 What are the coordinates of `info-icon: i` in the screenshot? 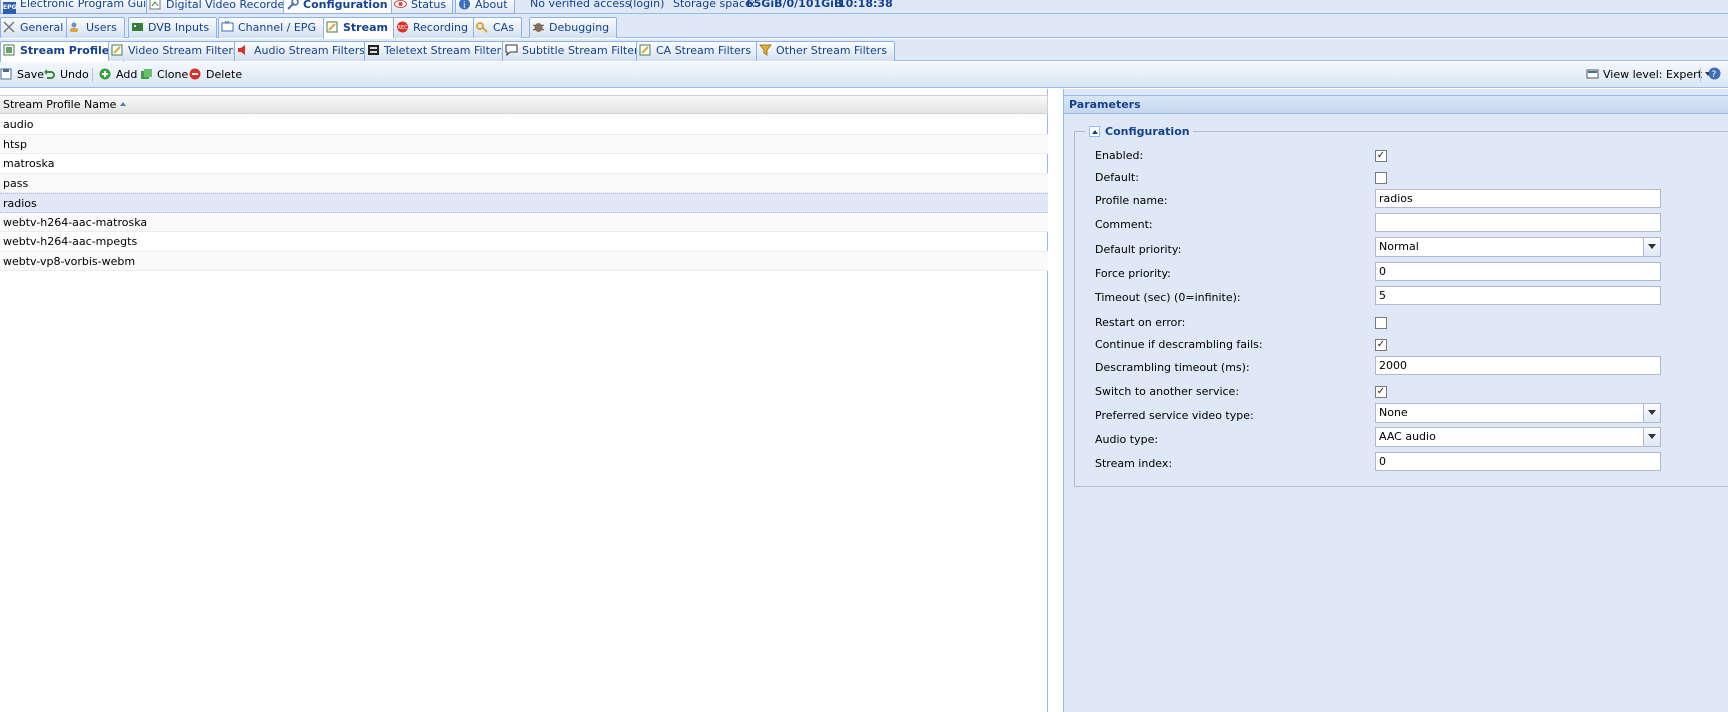 It's located at (464, 5).